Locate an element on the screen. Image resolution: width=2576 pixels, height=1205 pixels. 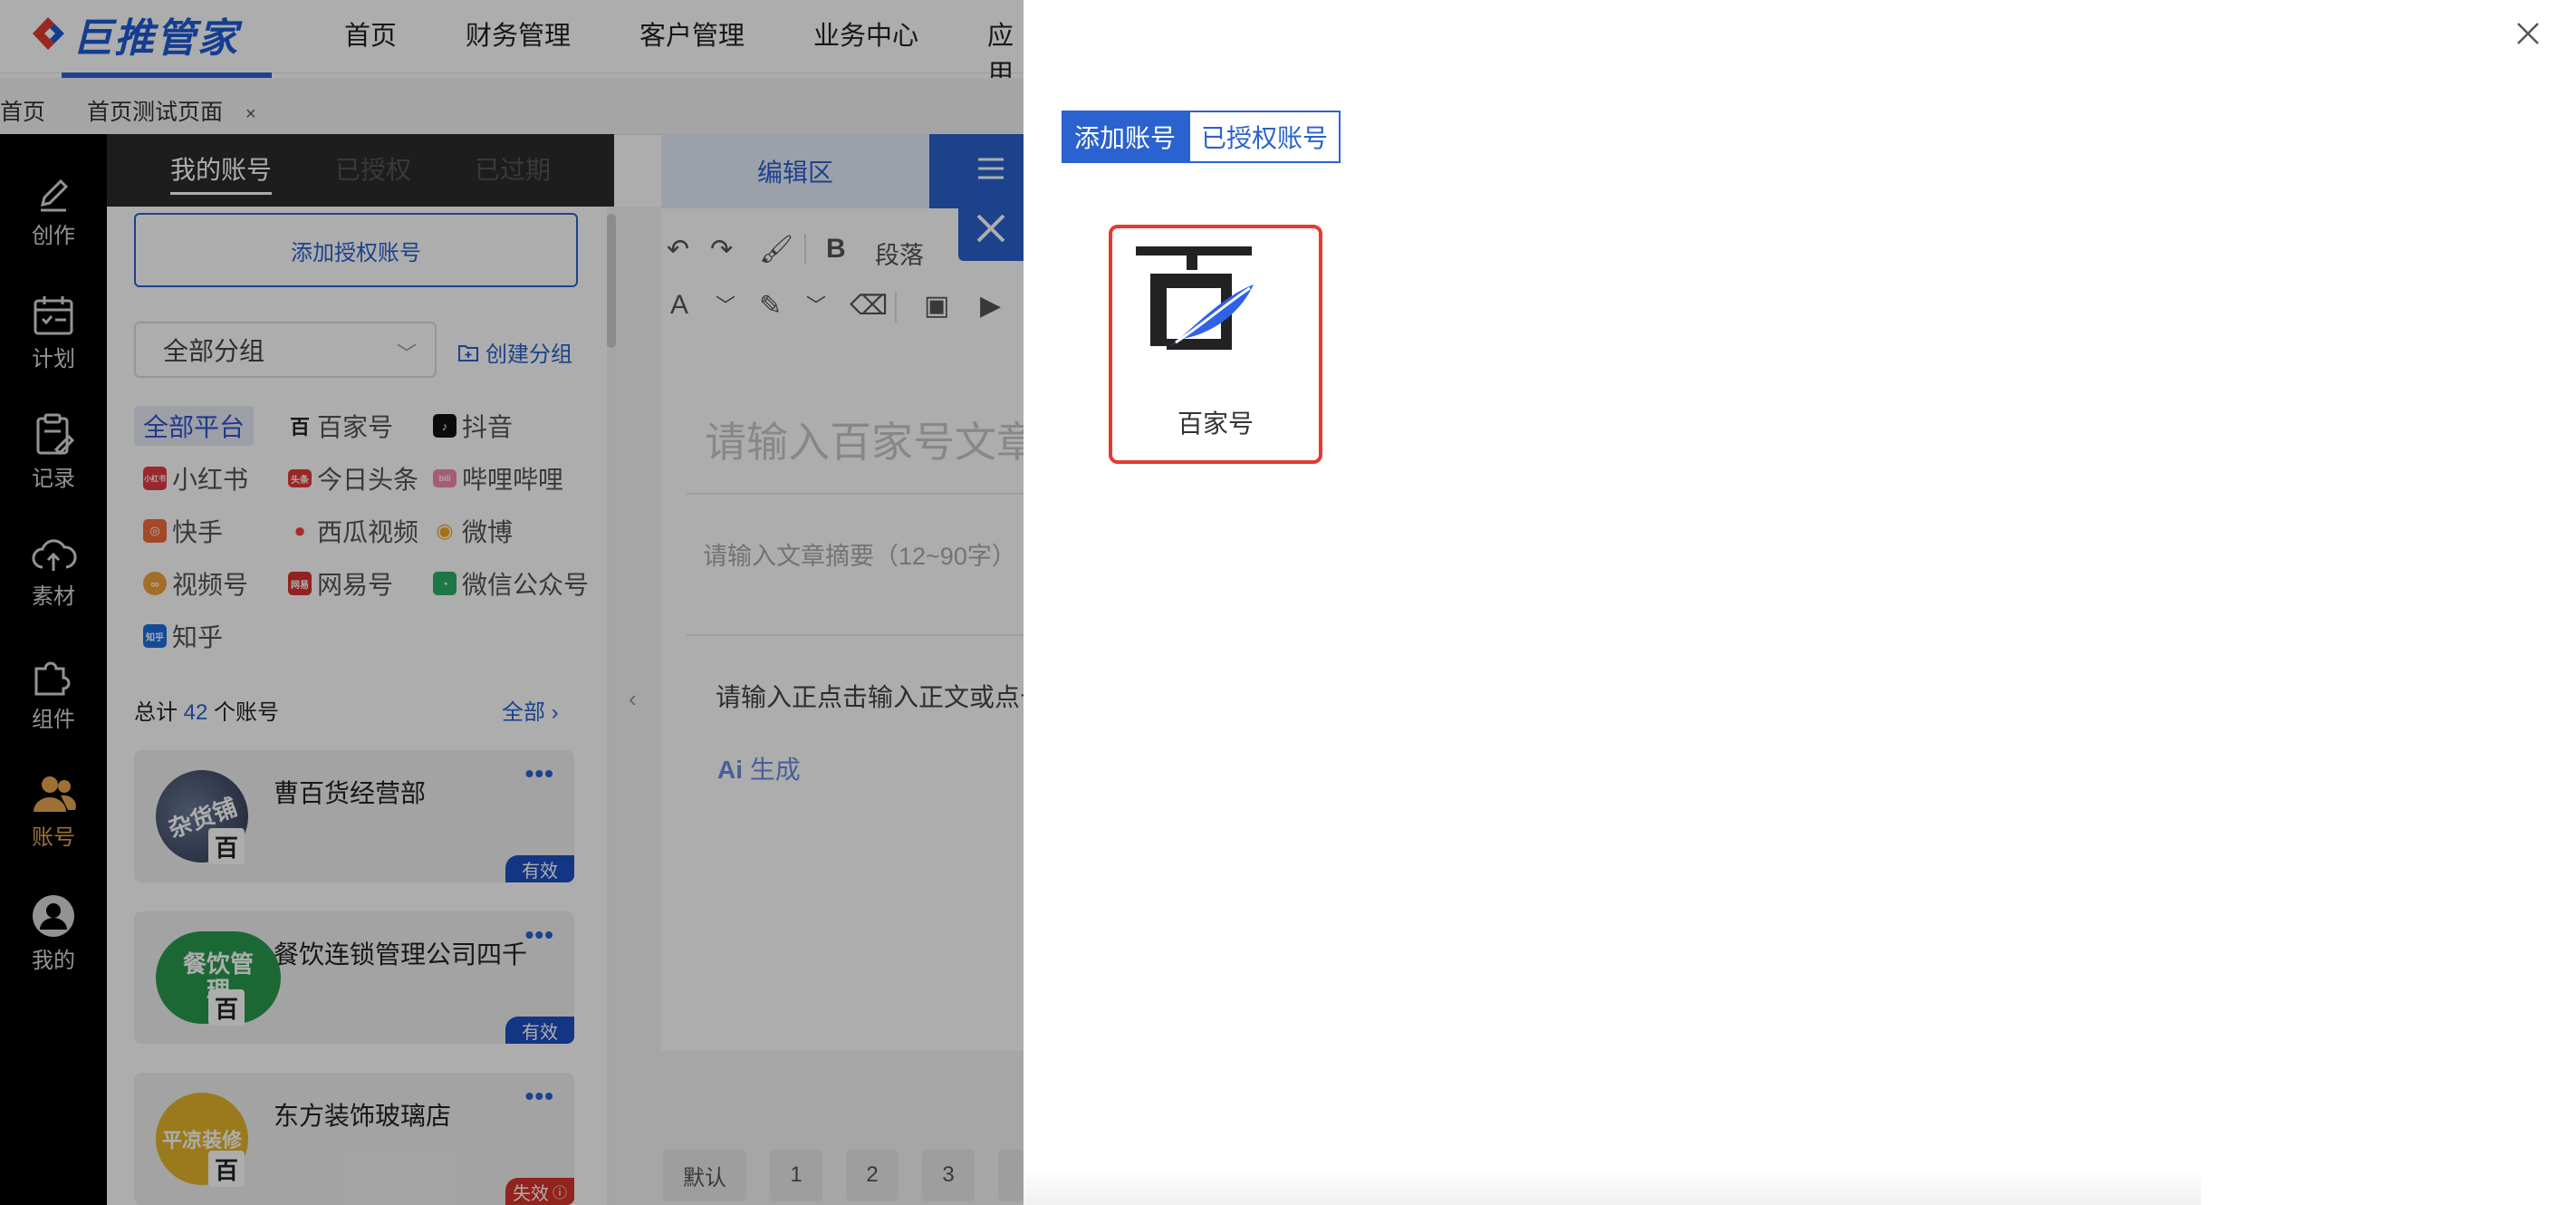
platform-card-label: 百家号 is located at coordinates (1215, 424).